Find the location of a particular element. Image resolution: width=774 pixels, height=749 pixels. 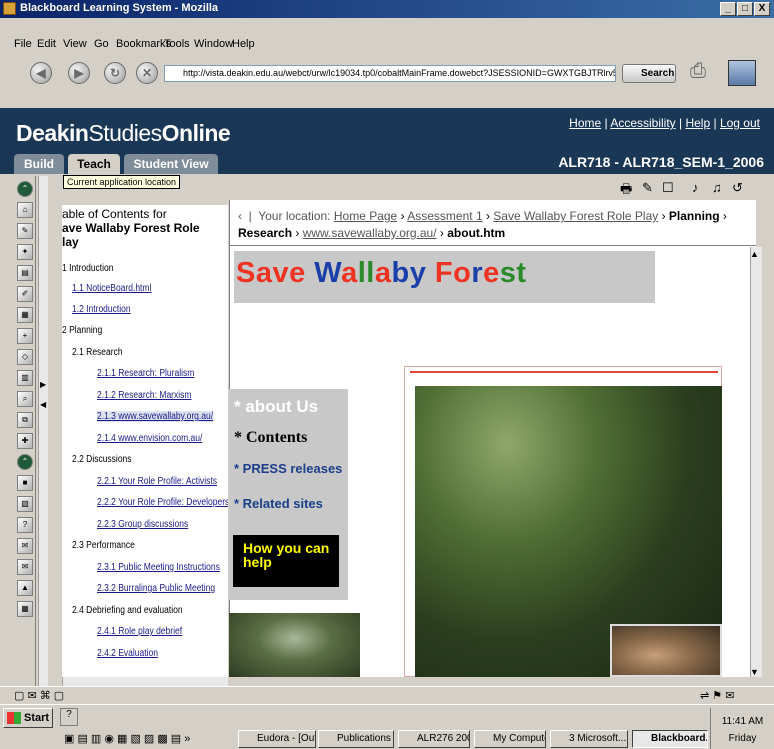

task-publications: Publications is located at coordinates (356, 739).